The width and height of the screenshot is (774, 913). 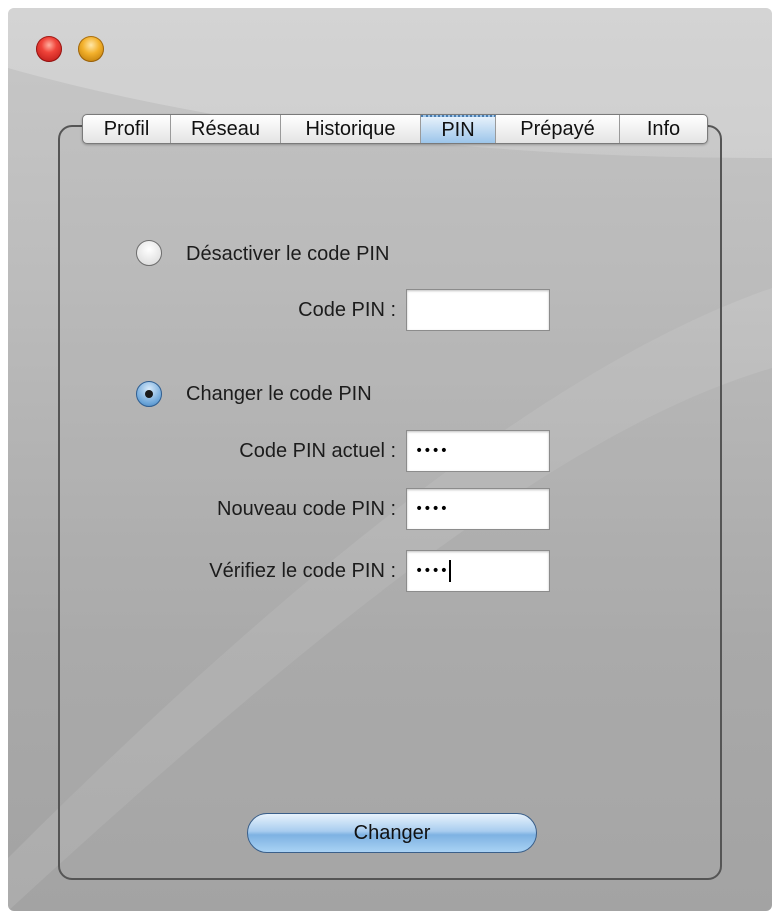 What do you see at coordinates (478, 571) in the screenshot?
I see `verify-pin-field: ••••` at bounding box center [478, 571].